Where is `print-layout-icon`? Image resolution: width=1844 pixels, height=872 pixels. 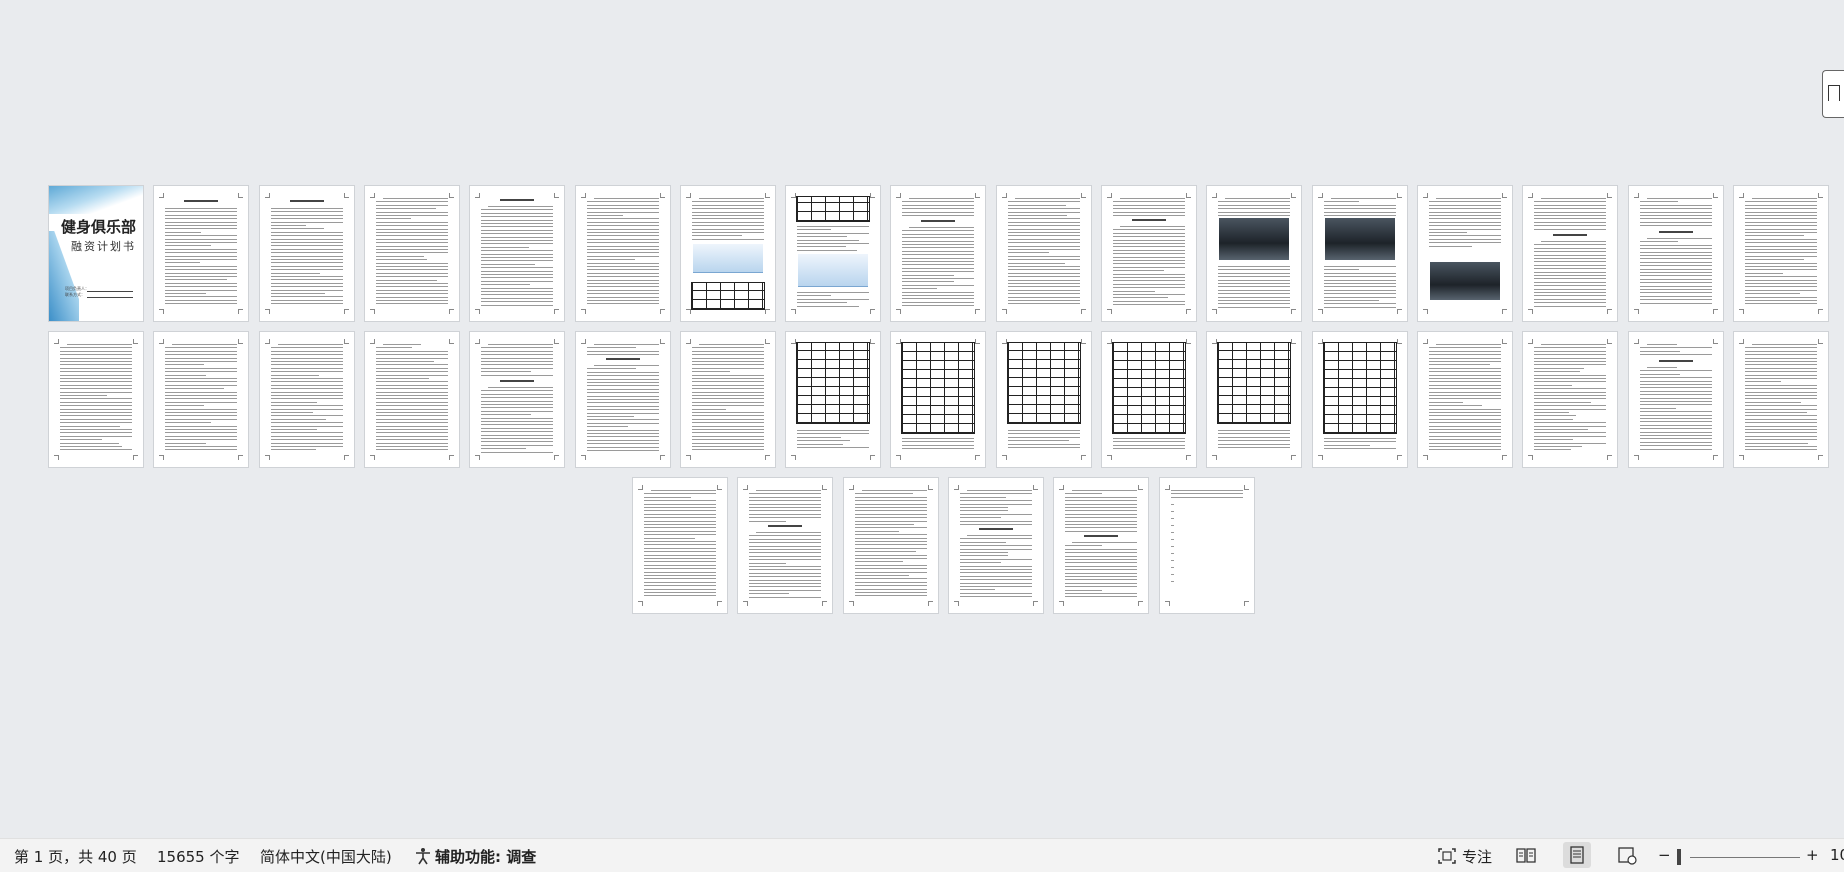
print-layout-icon is located at coordinates (1577, 855).